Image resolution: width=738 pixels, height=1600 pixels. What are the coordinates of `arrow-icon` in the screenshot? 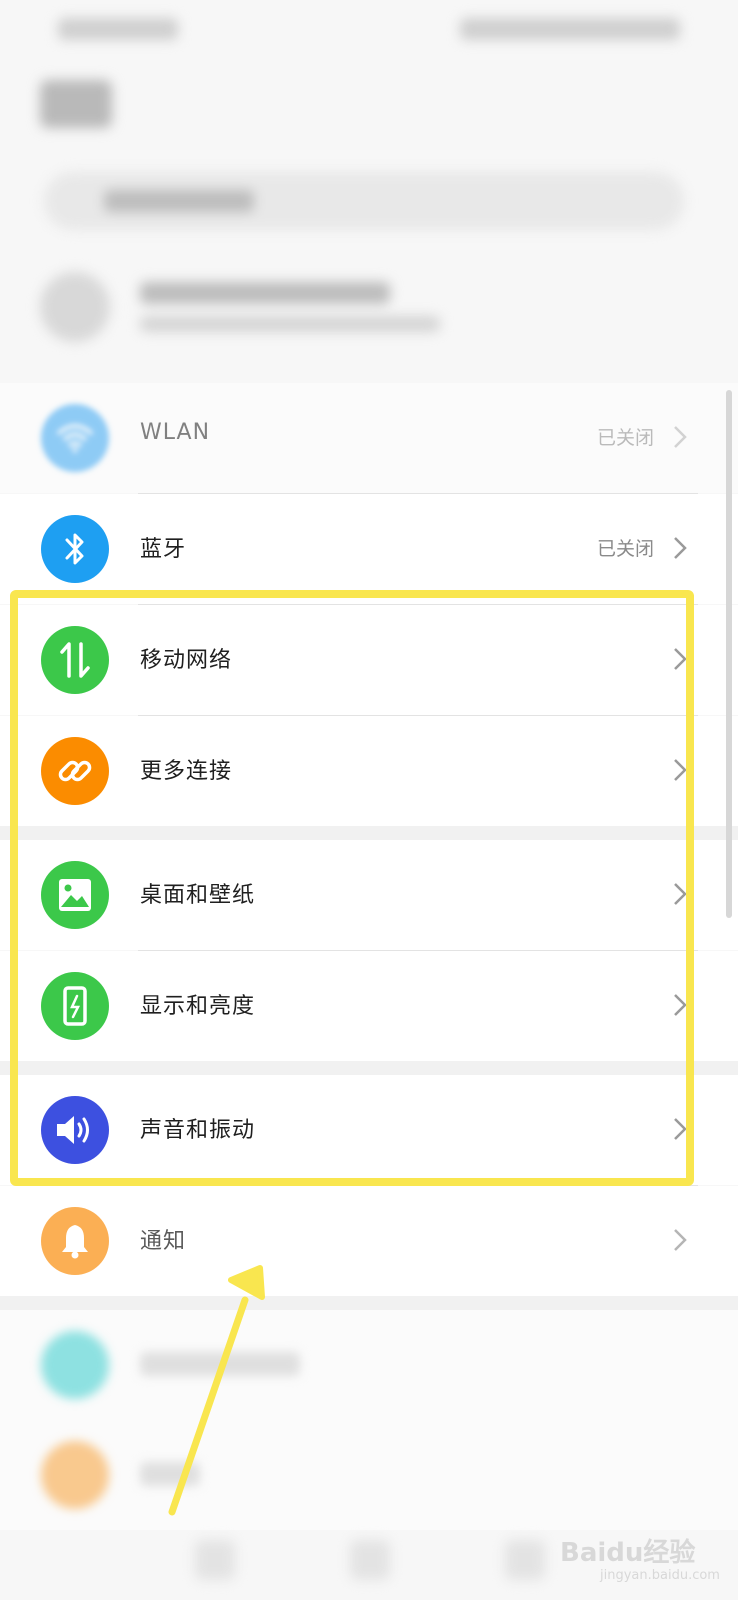 It's located at (216, 1390).